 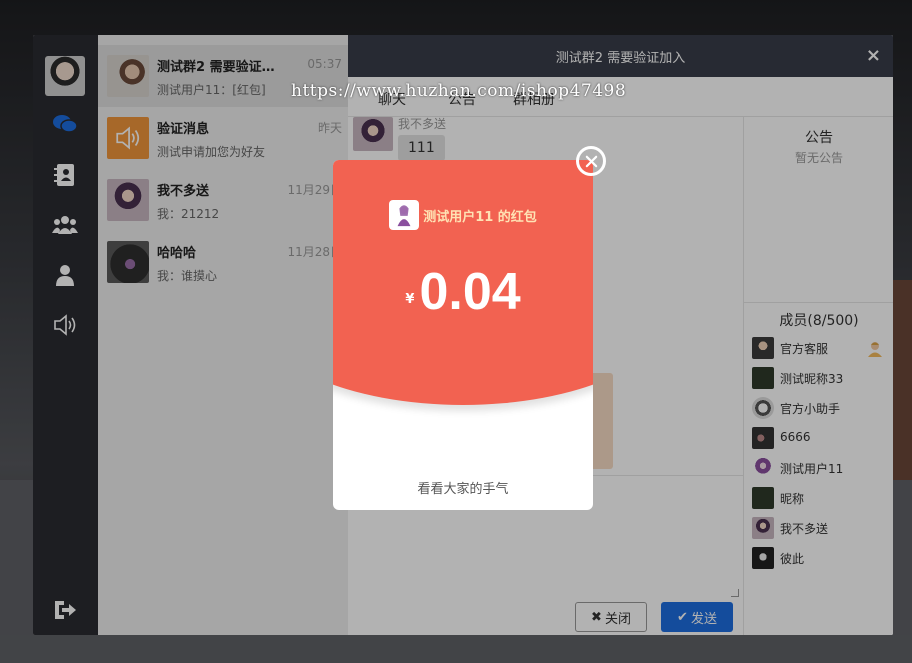 I want to click on close-icon, so click(x=591, y=161).